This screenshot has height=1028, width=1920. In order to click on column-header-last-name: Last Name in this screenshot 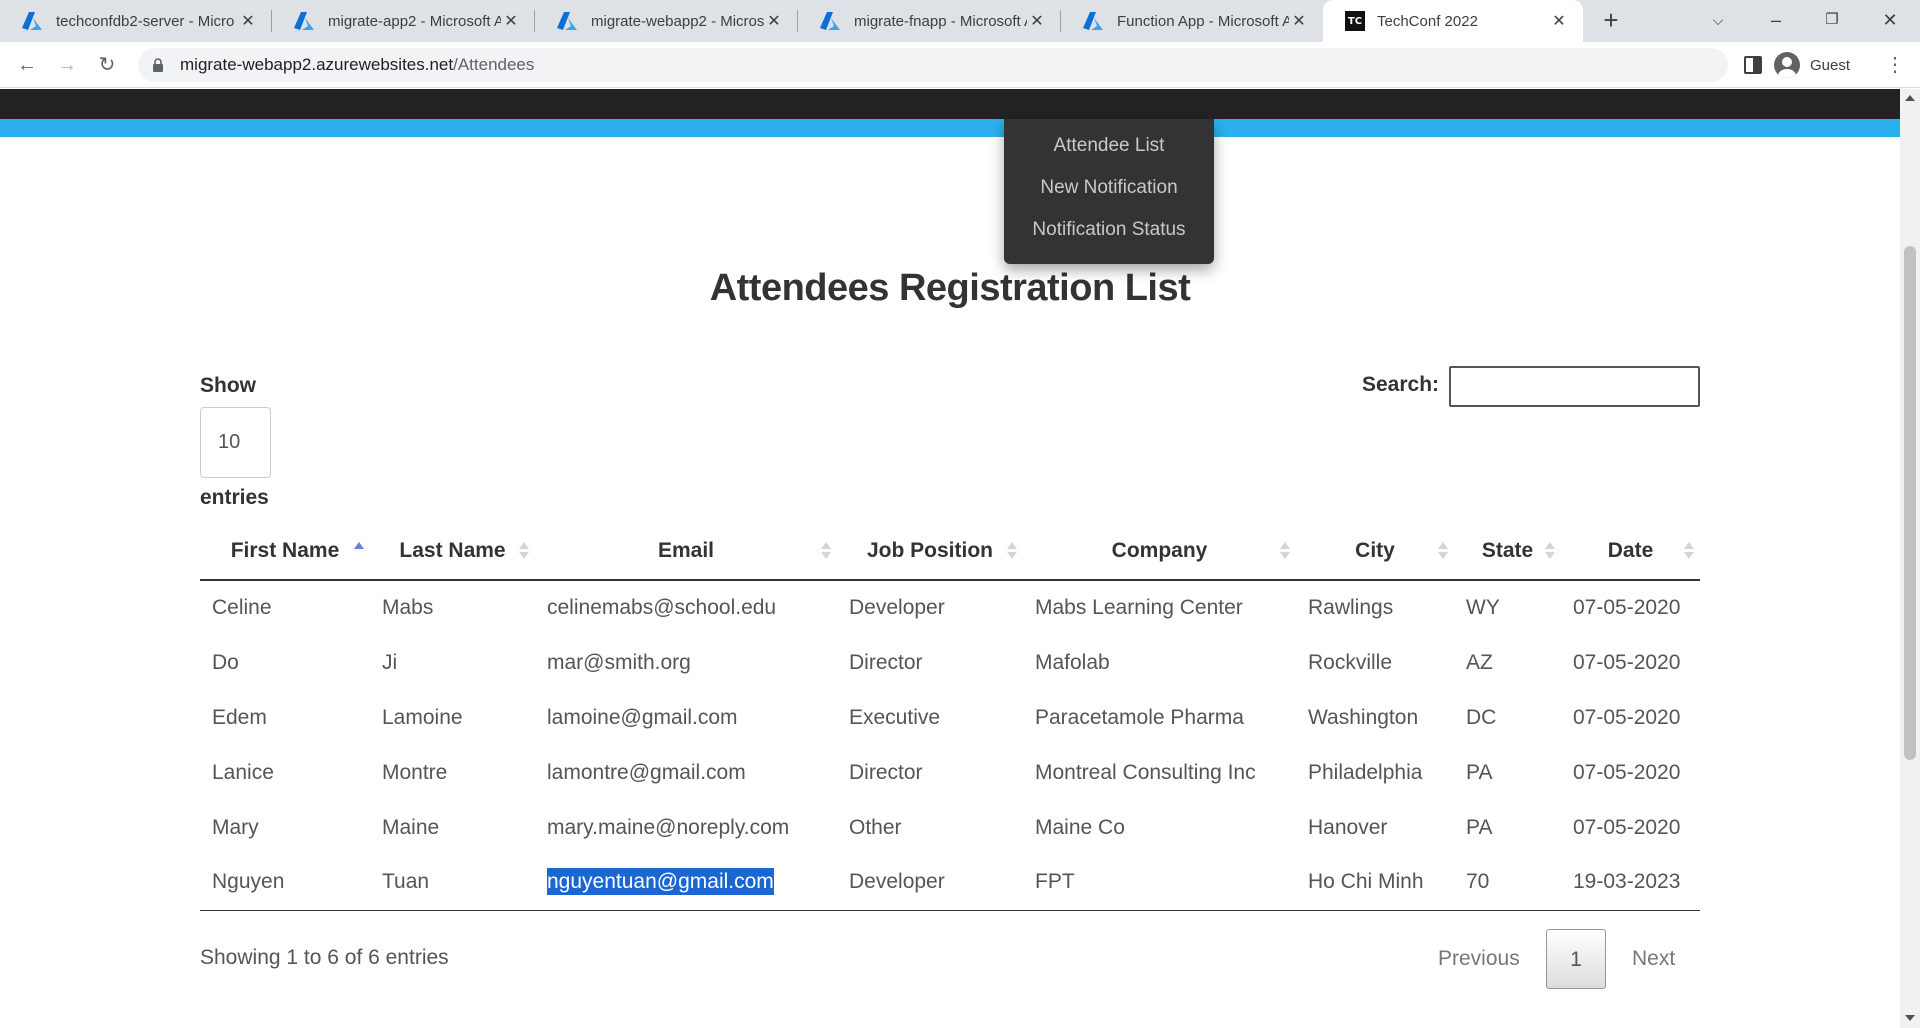, I will do `click(452, 551)`.